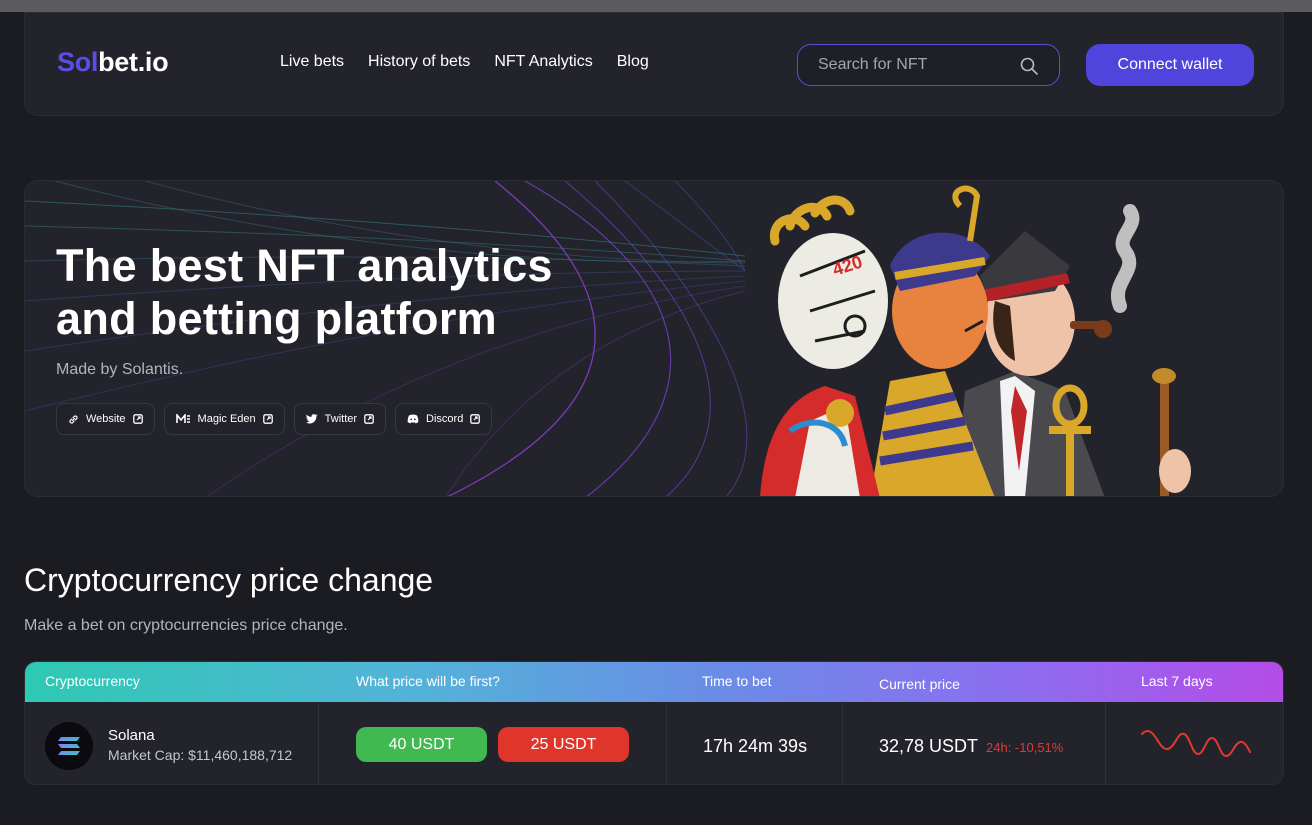  What do you see at coordinates (182, 418) in the screenshot?
I see `magic-eden-icon` at bounding box center [182, 418].